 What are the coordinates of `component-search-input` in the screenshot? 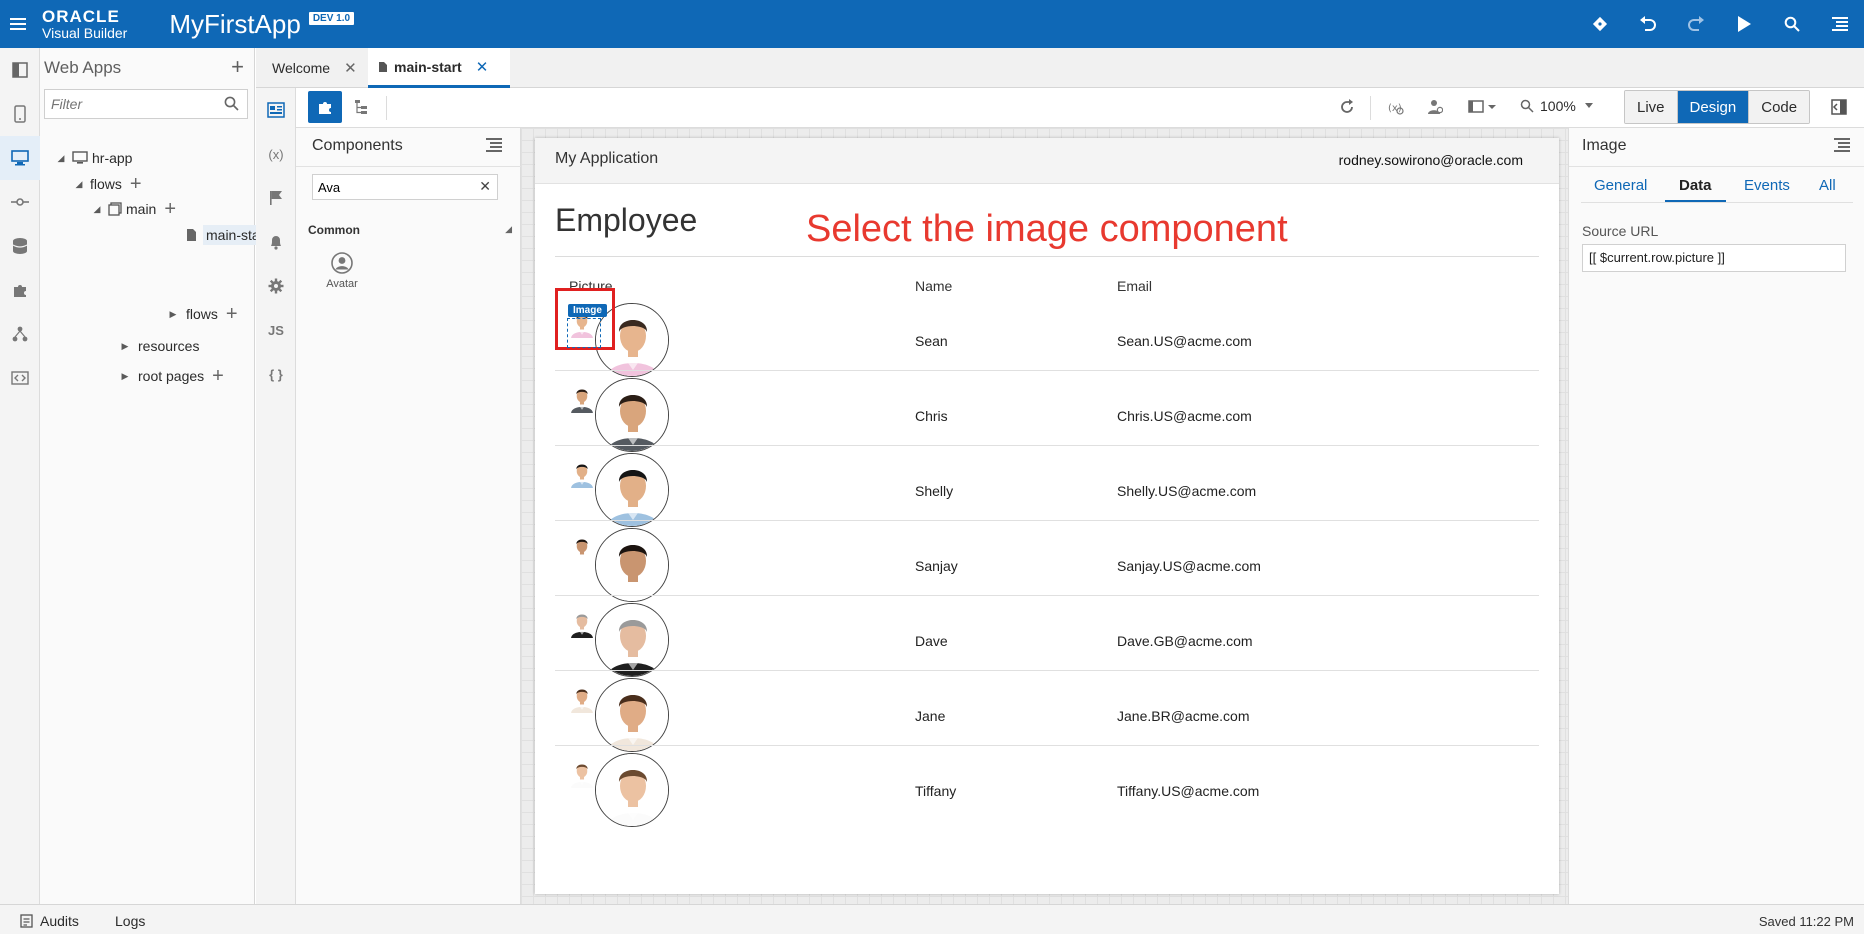 It's located at (388, 187).